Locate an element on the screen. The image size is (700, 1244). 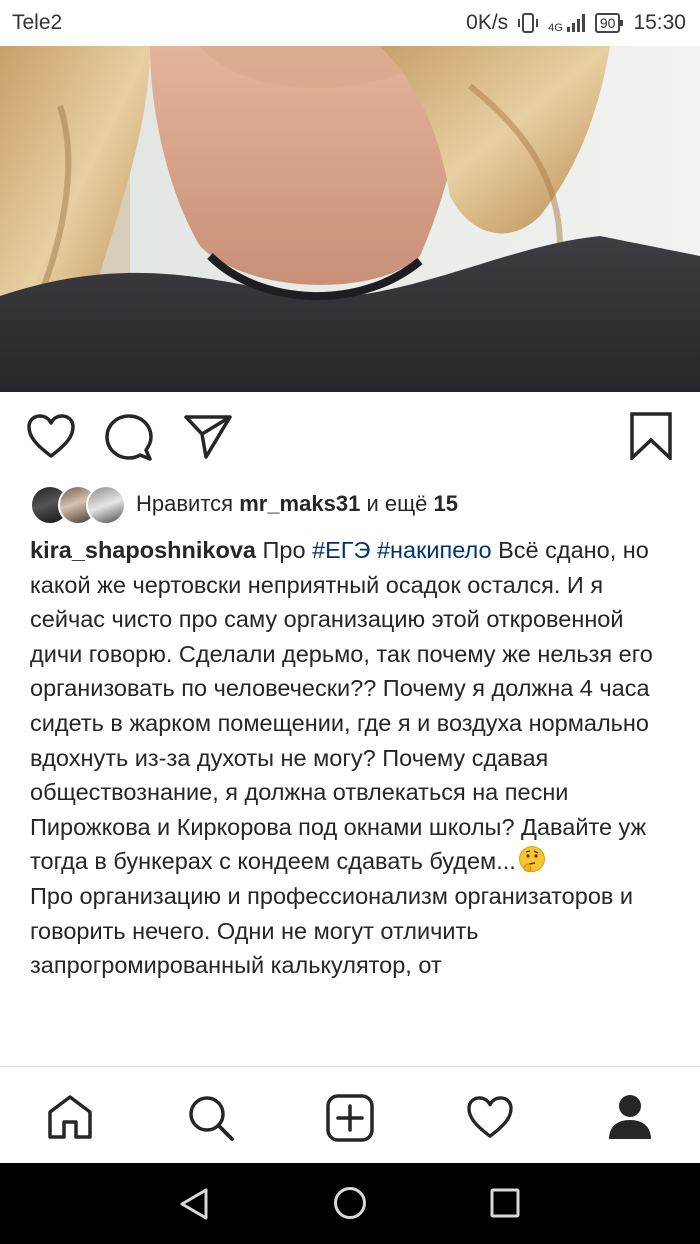
hashtag-ege: #ЕГЭ is located at coordinates (341, 550).